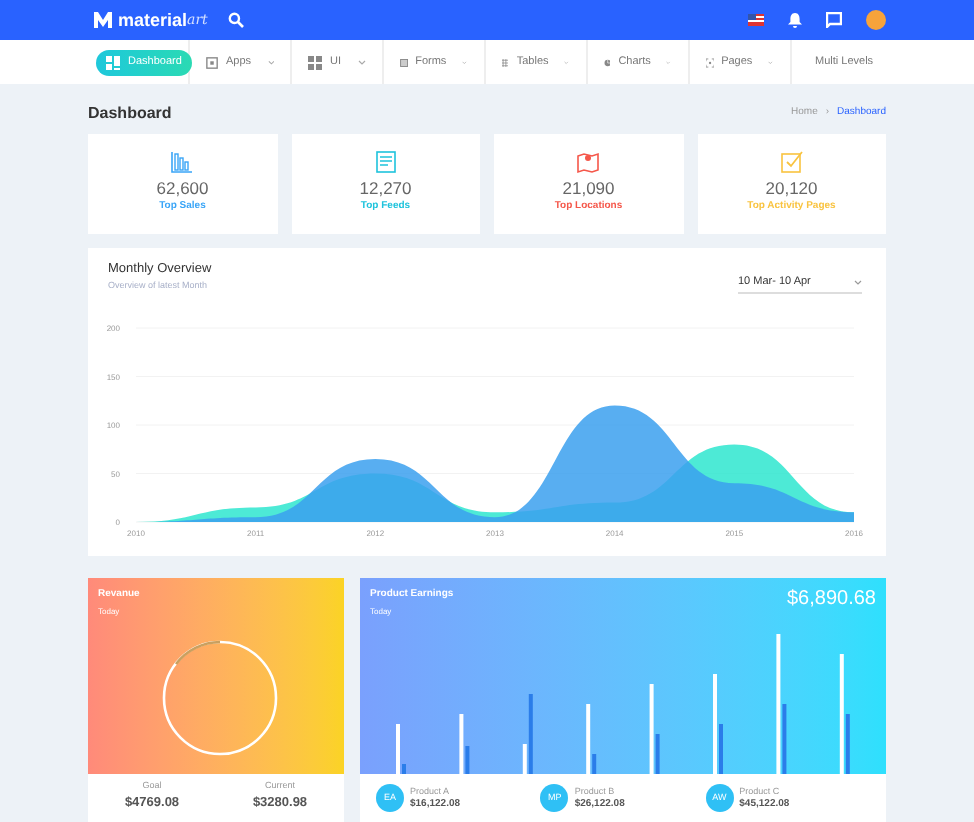 This screenshot has height=822, width=974. Describe the element at coordinates (588, 189) in the screenshot. I see `stat-value: 21,090` at that location.